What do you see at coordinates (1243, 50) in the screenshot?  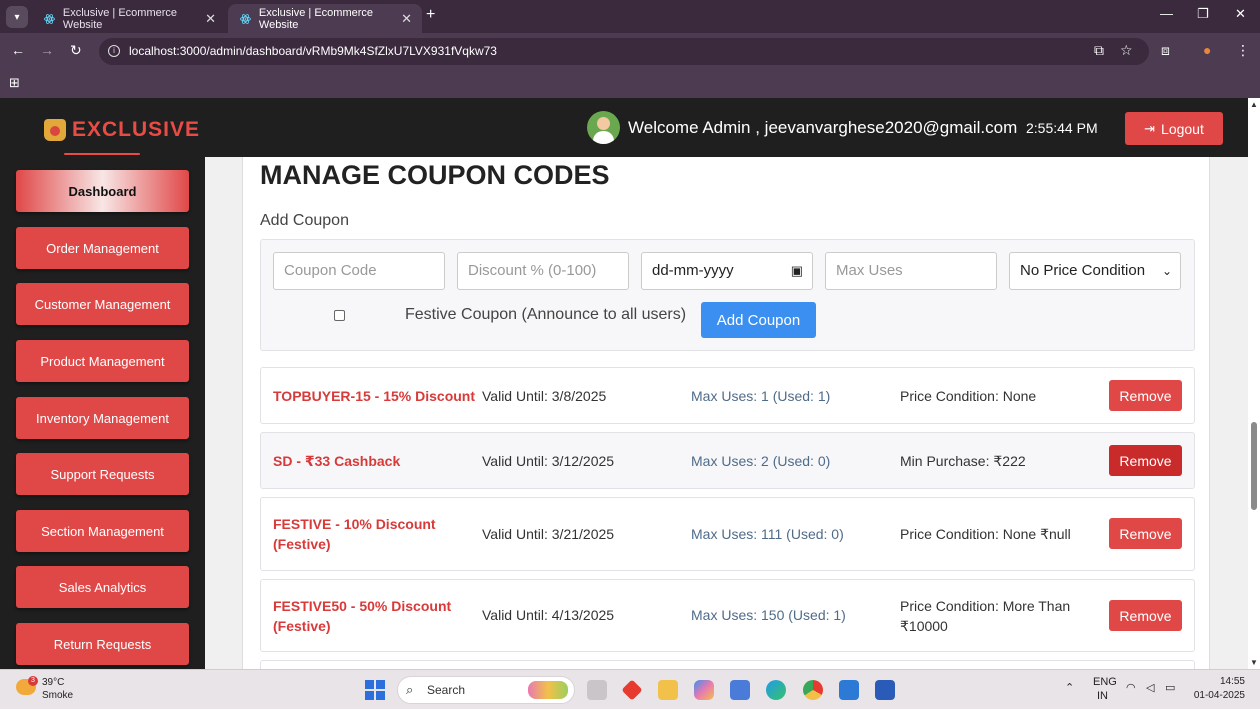 I see `menu-icon: ⋮` at bounding box center [1243, 50].